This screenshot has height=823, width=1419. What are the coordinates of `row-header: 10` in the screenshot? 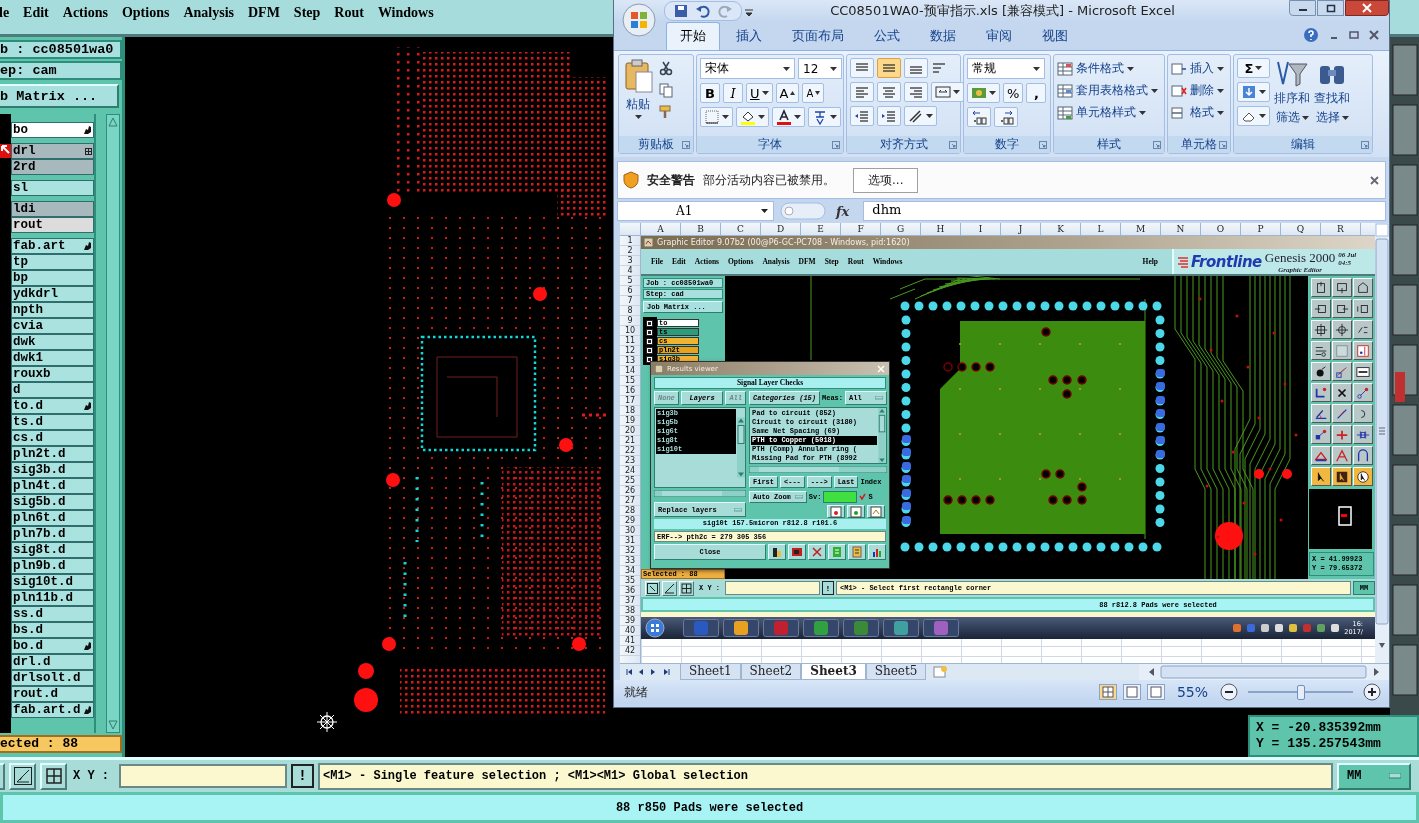 It's located at (630, 331).